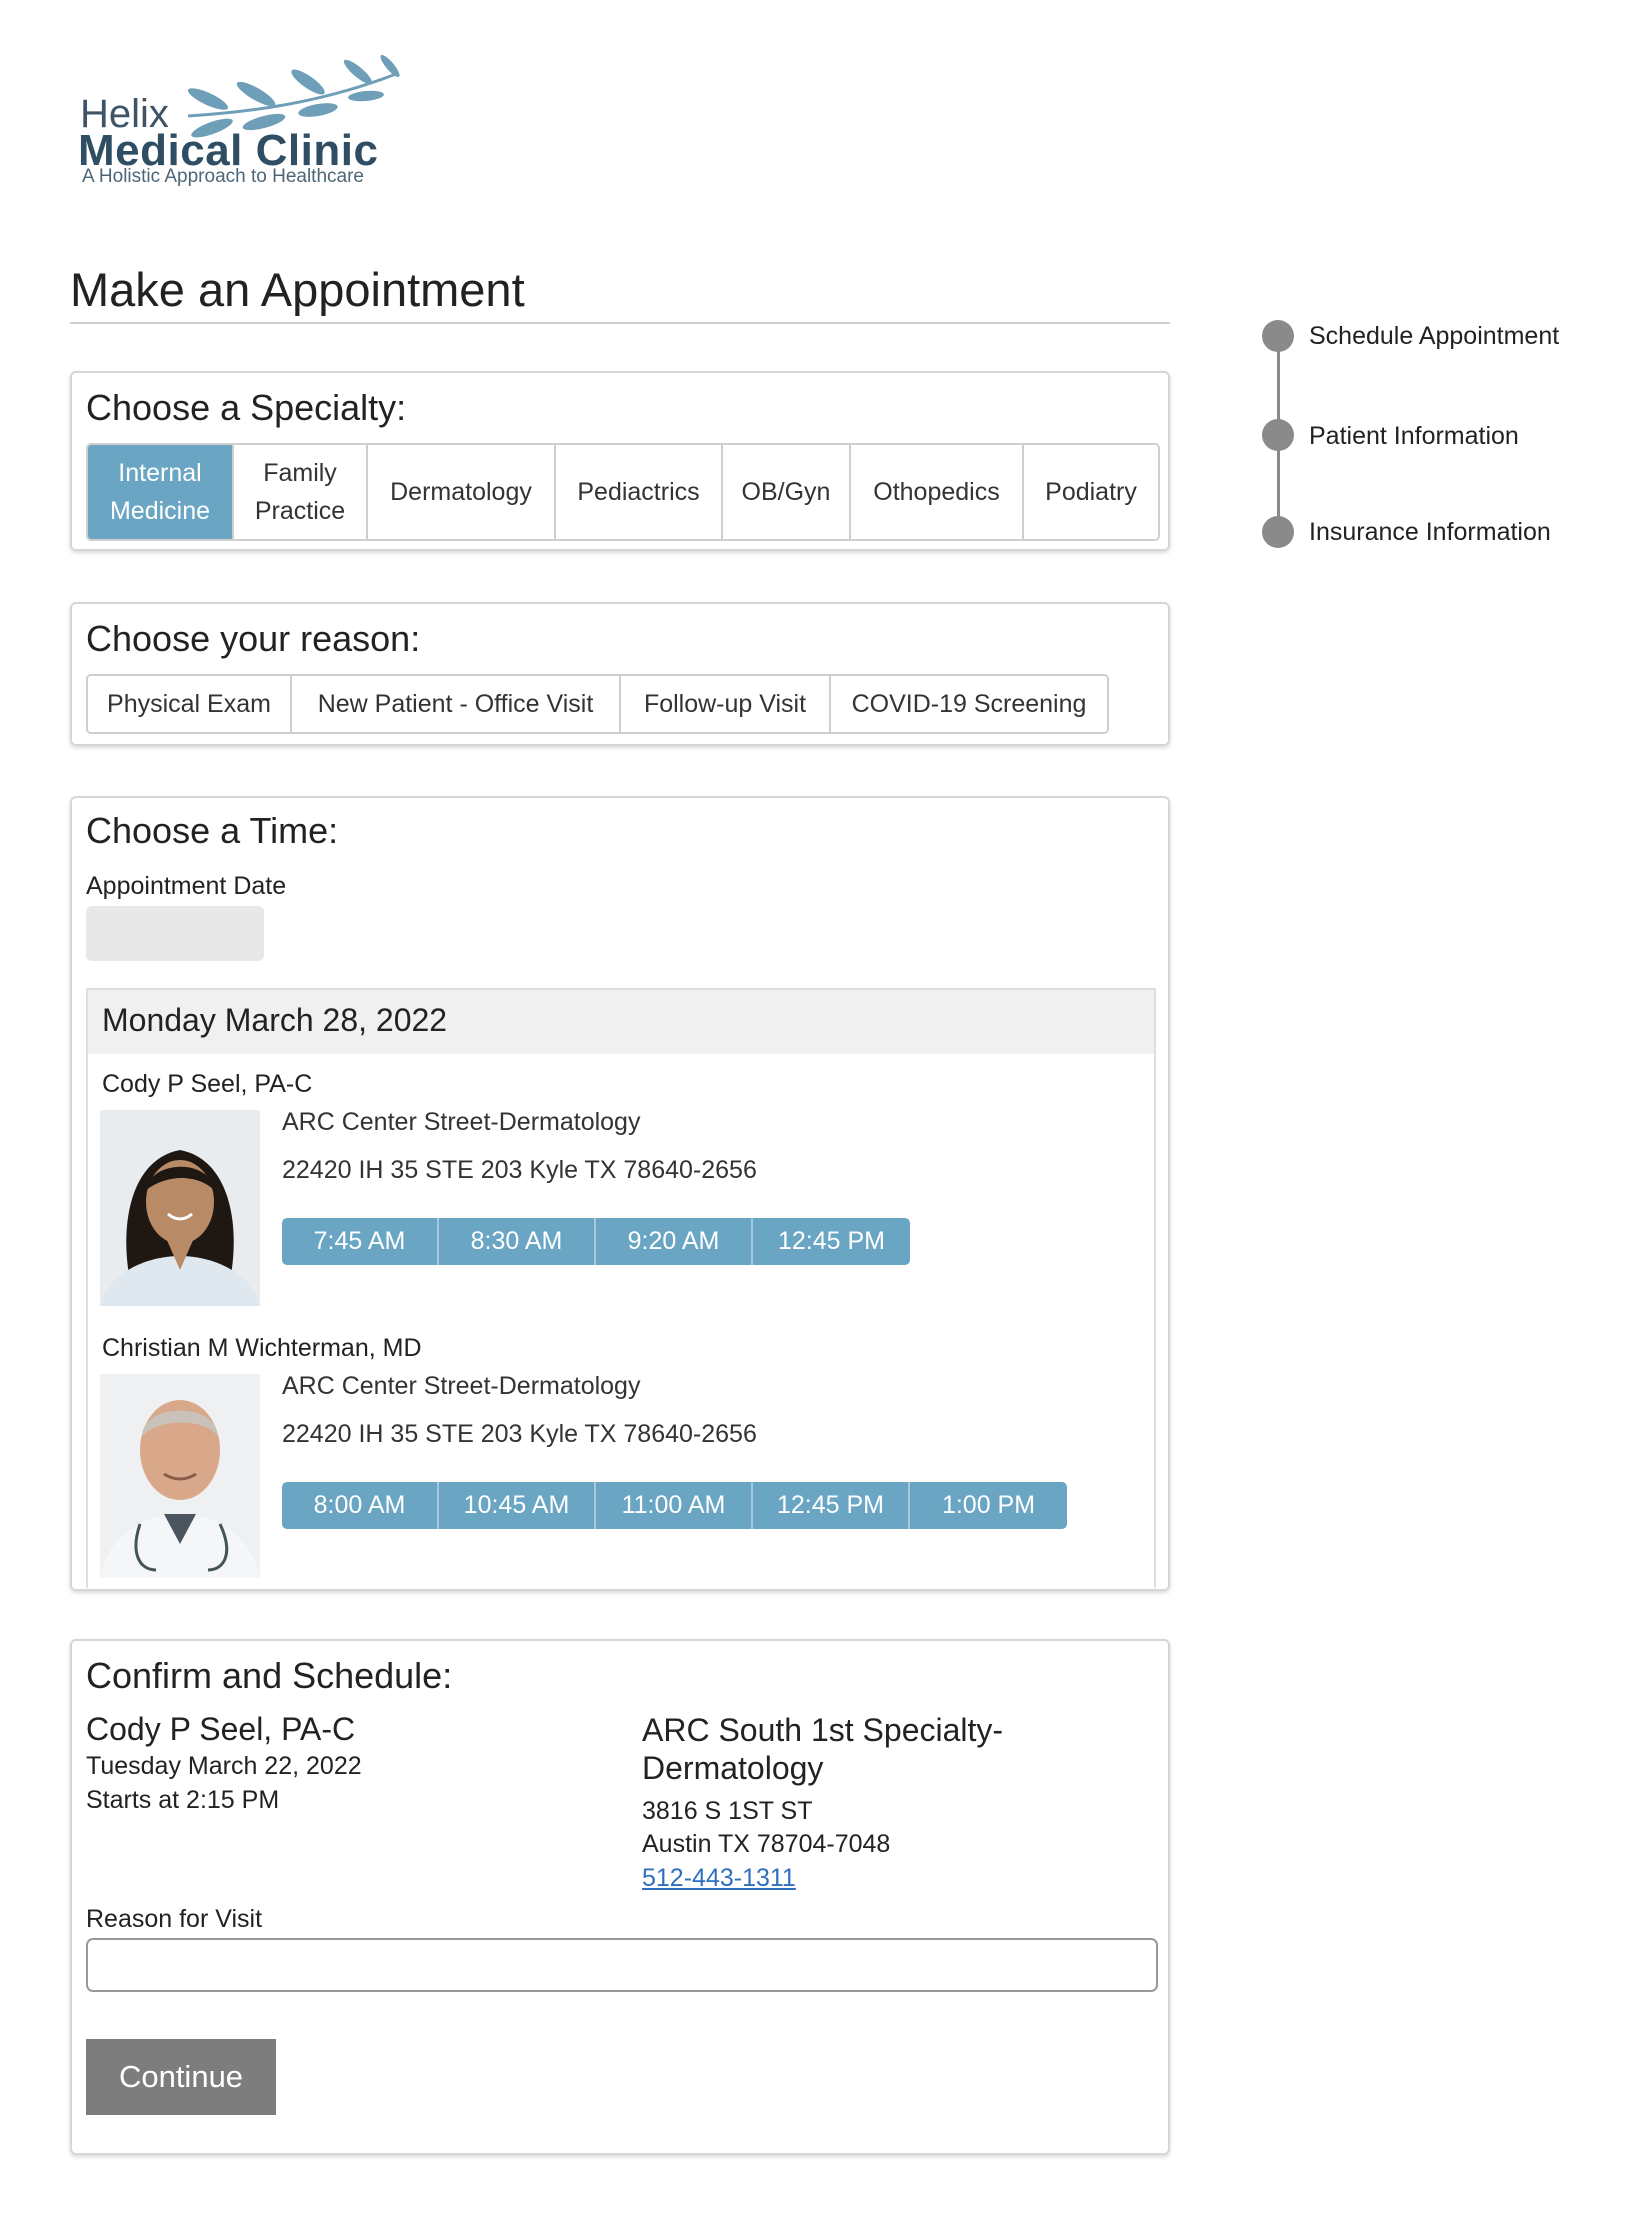 Image resolution: width=1640 pixels, height=2229 pixels. Describe the element at coordinates (181, 2077) in the screenshot. I see `continue-button: Continue` at that location.